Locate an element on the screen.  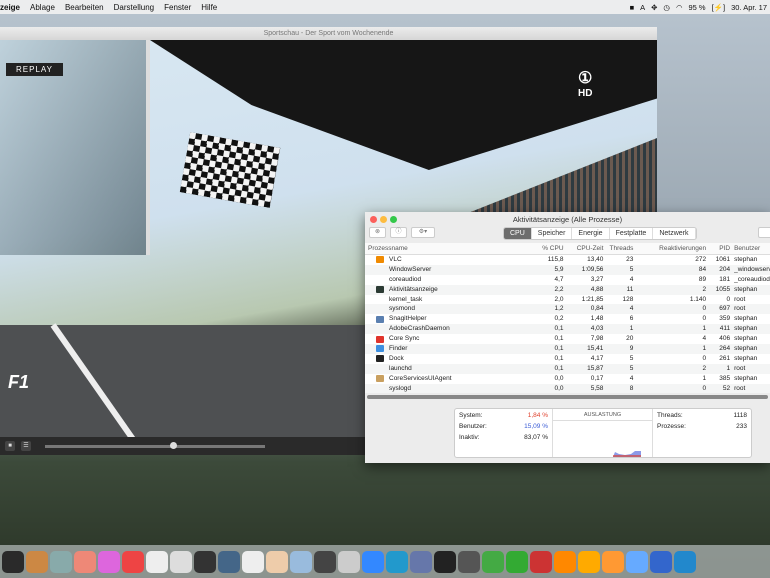
gear-menu-button: ⚙▾ is located at coordinates (423, 232).